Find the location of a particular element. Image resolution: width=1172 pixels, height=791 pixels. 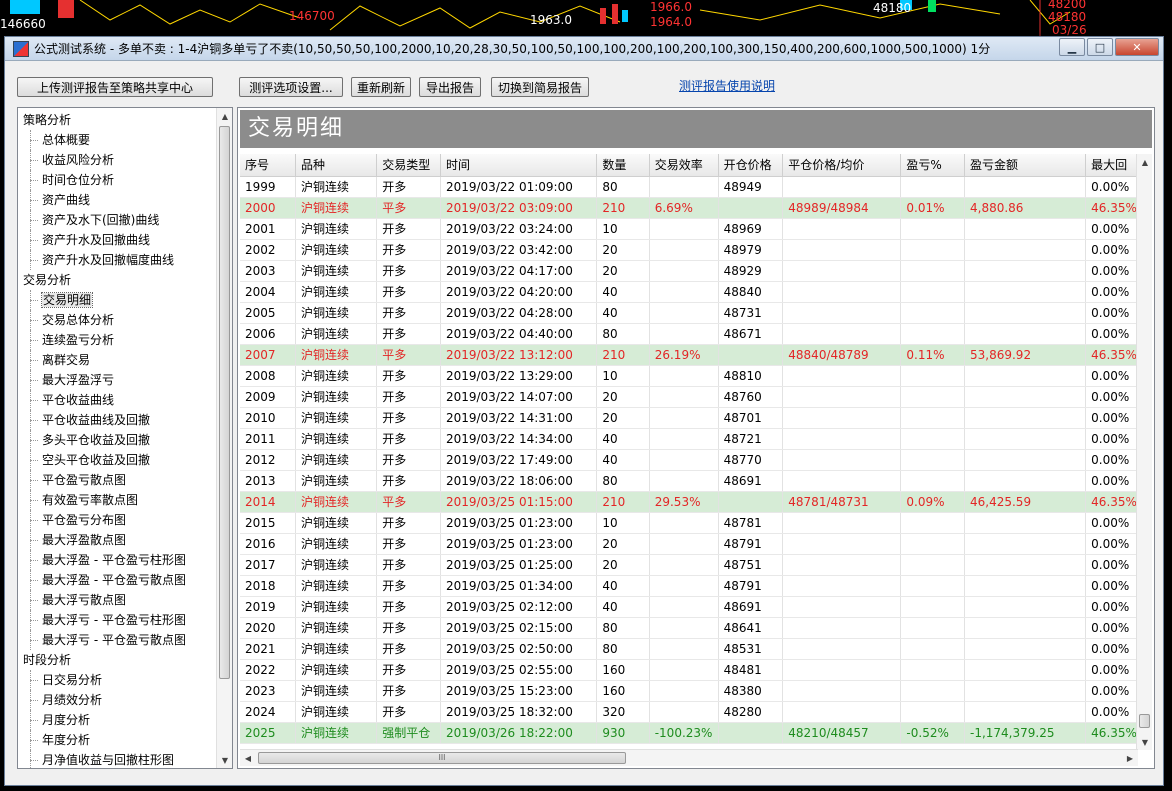

tree-item: 连续盈亏分析 is located at coordinates (117, 340).